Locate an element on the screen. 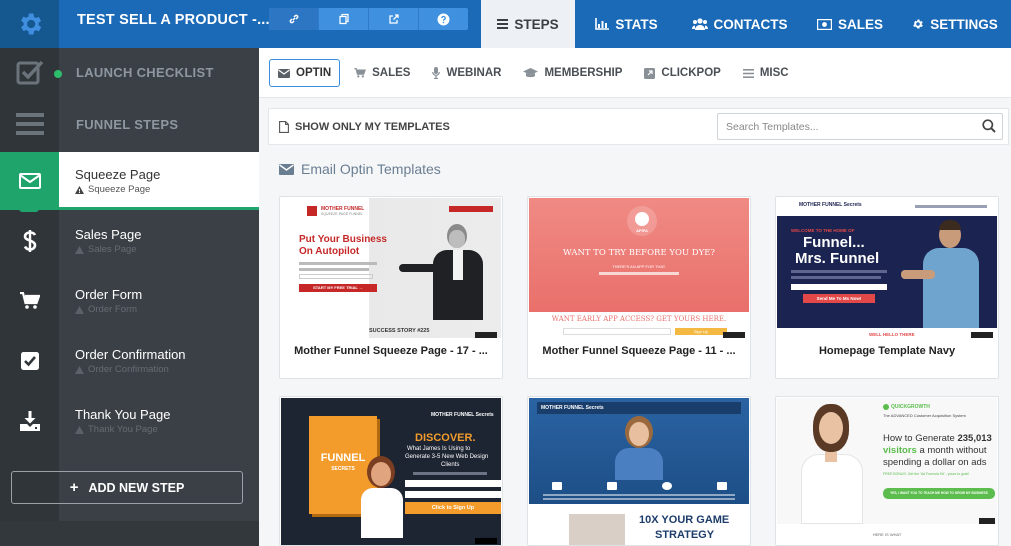 This screenshot has width=1011, height=546. clone-funnel-button is located at coordinates (344, 19).